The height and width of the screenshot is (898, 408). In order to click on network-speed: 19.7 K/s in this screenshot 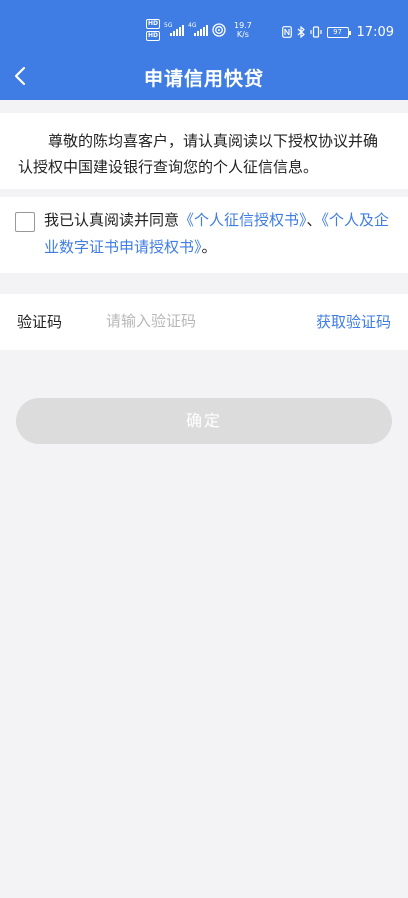, I will do `click(243, 30)`.